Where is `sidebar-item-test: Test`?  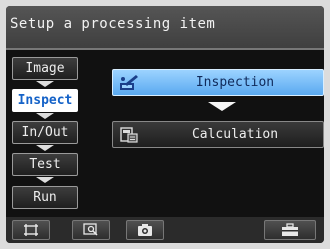
sidebar-item-test: Test is located at coordinates (45, 164).